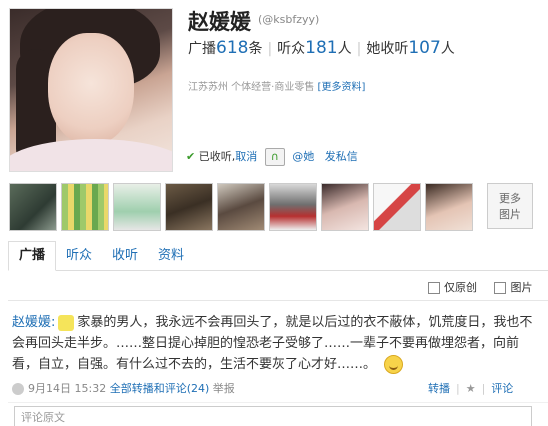 The image size is (548, 426). Describe the element at coordinates (424, 48) in the screenshot. I see `stat-value: 107` at that location.